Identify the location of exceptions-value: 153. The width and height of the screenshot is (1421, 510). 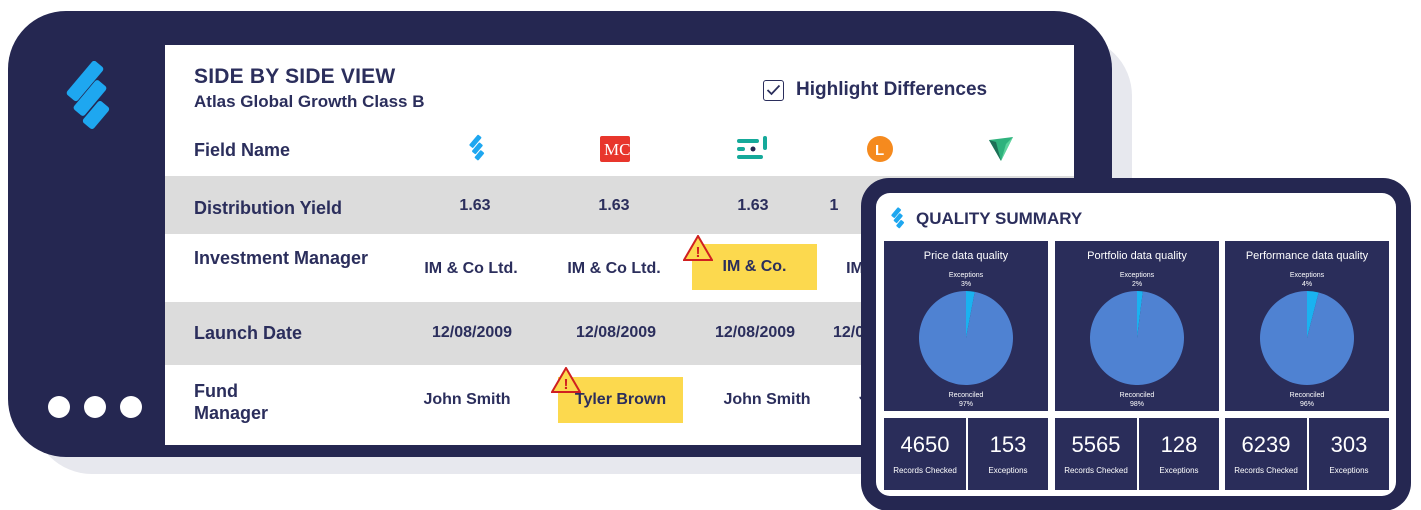
(1008, 444).